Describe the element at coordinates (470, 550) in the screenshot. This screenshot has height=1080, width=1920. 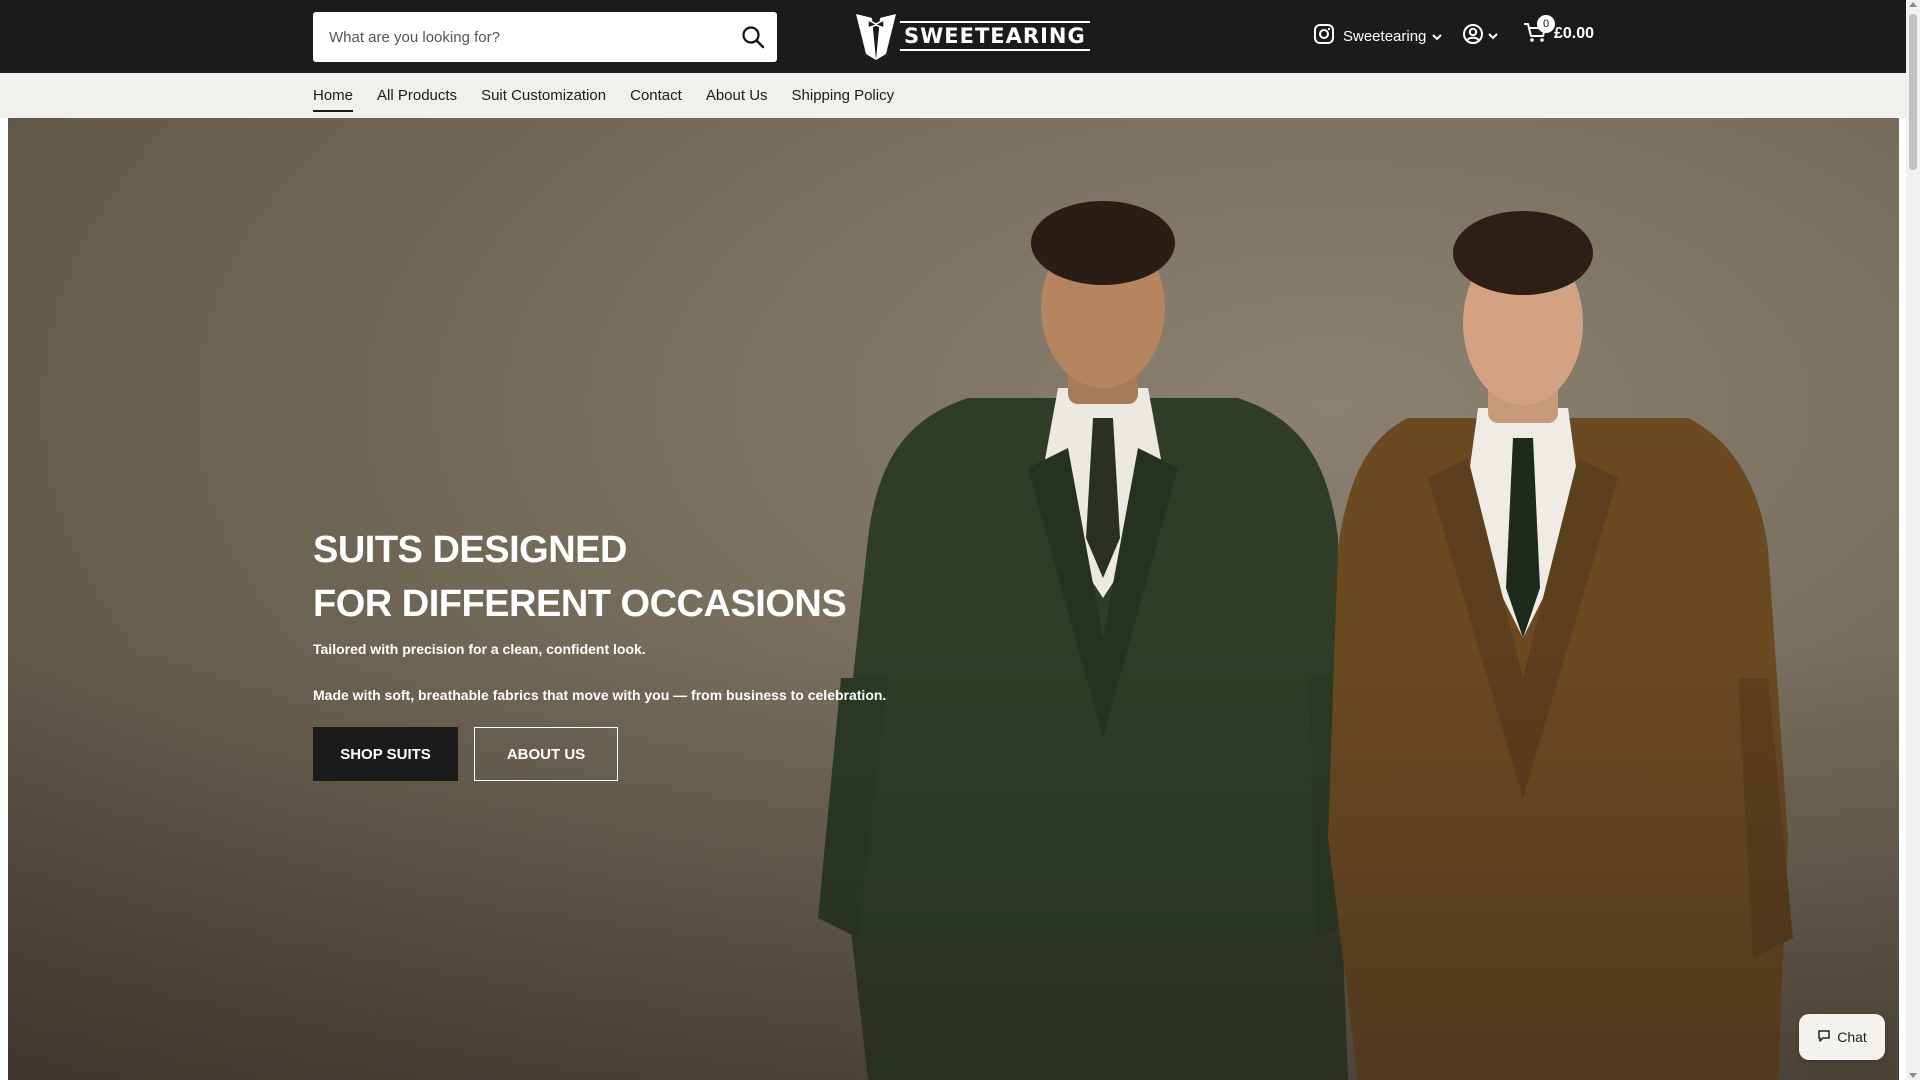
I see `hero-title-line-1: SUITS DESIGNED` at that location.